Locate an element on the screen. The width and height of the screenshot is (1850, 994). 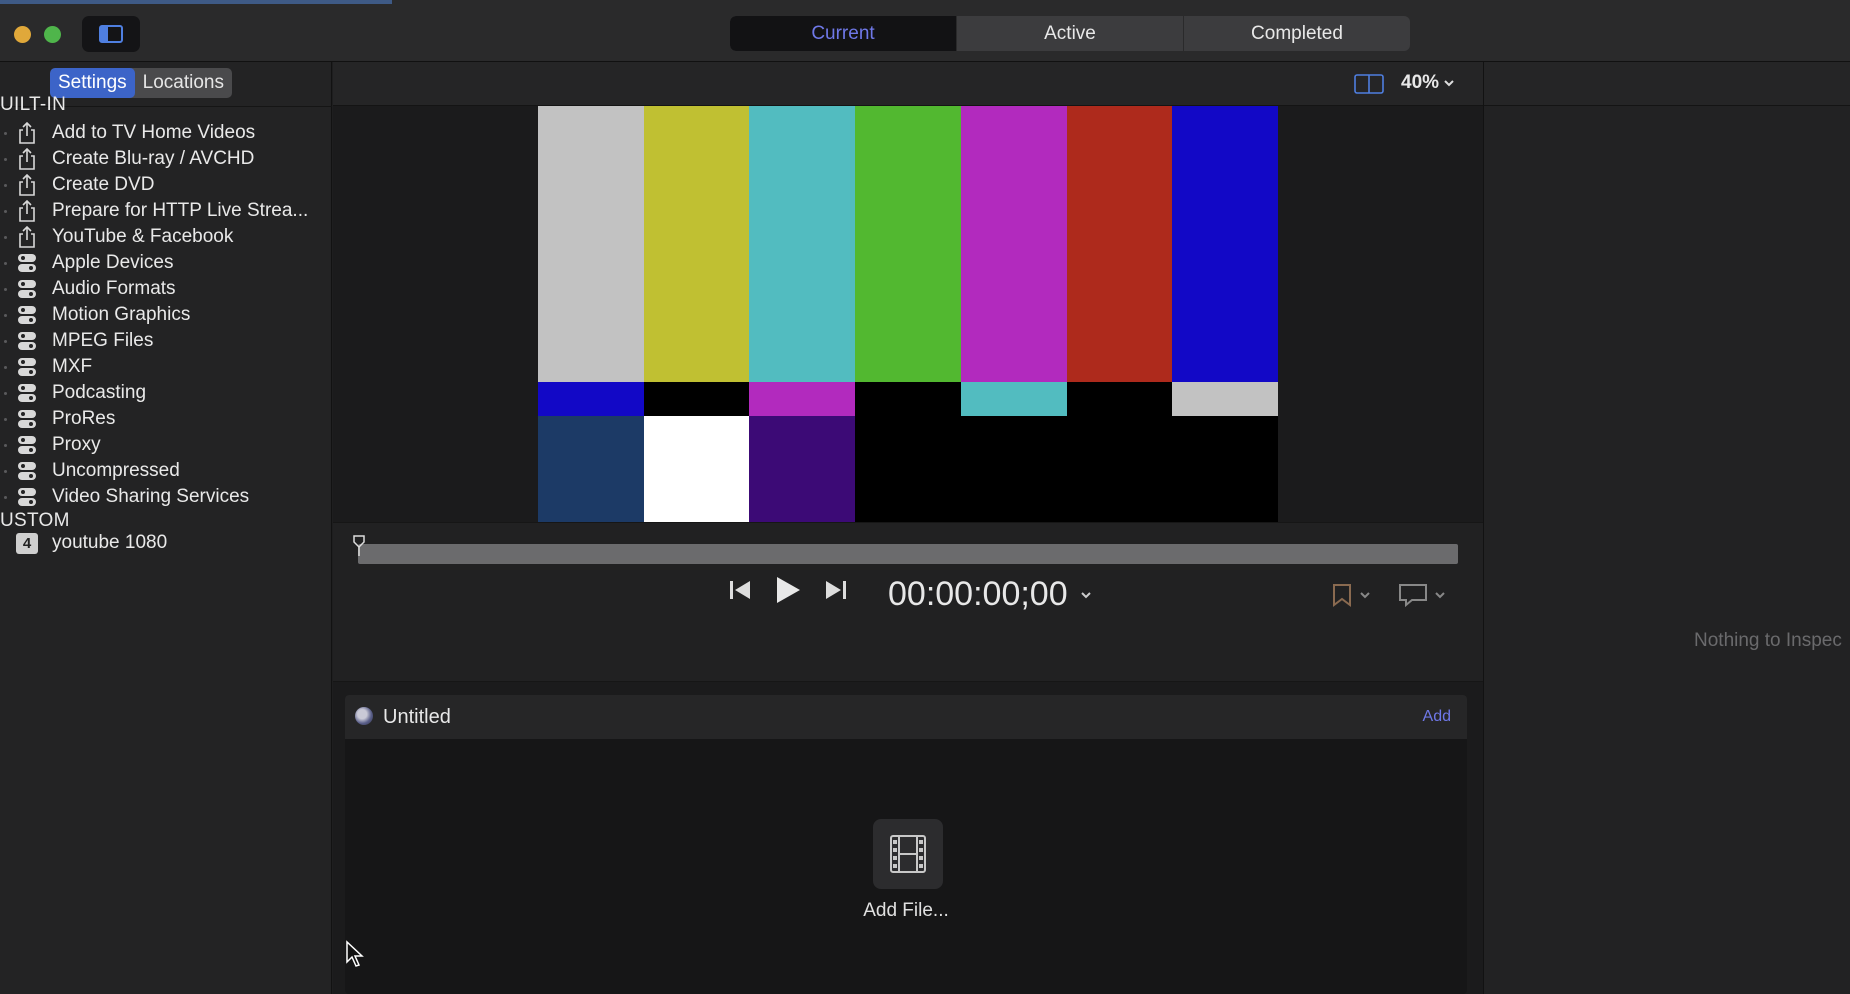
zoom-value: 40% is located at coordinates (1420, 82).